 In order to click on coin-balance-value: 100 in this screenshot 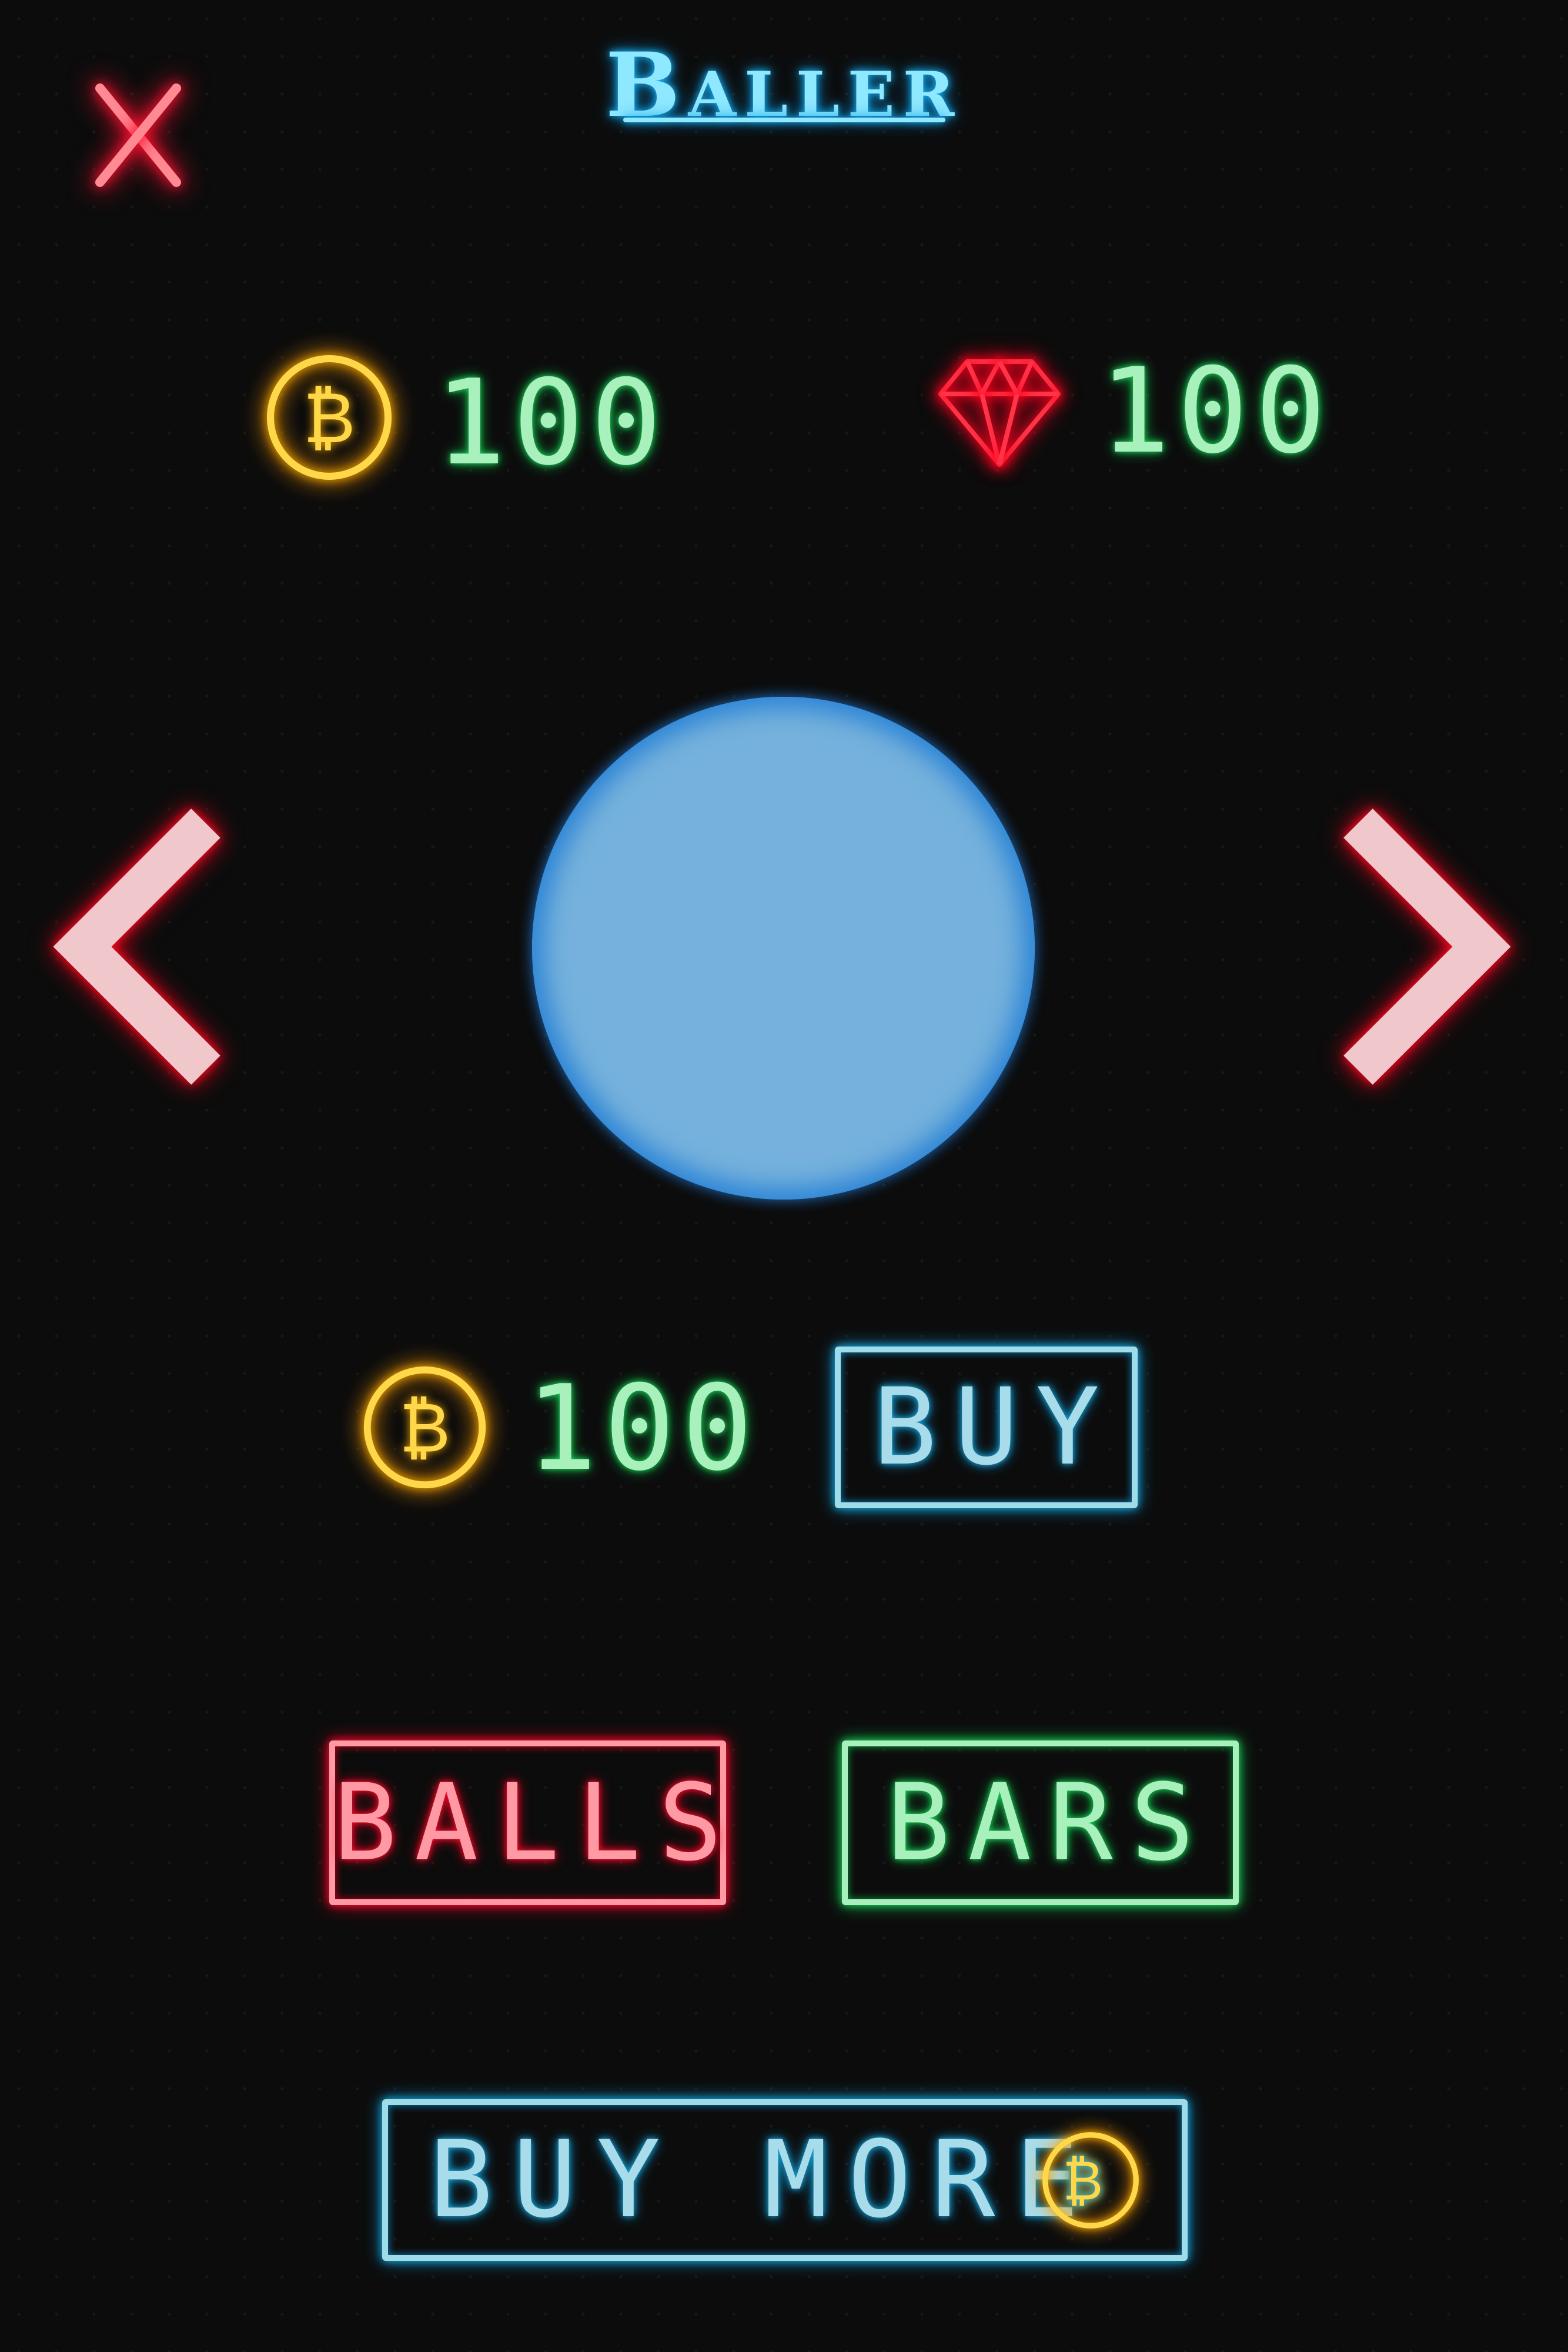, I will do `click(552, 423)`.